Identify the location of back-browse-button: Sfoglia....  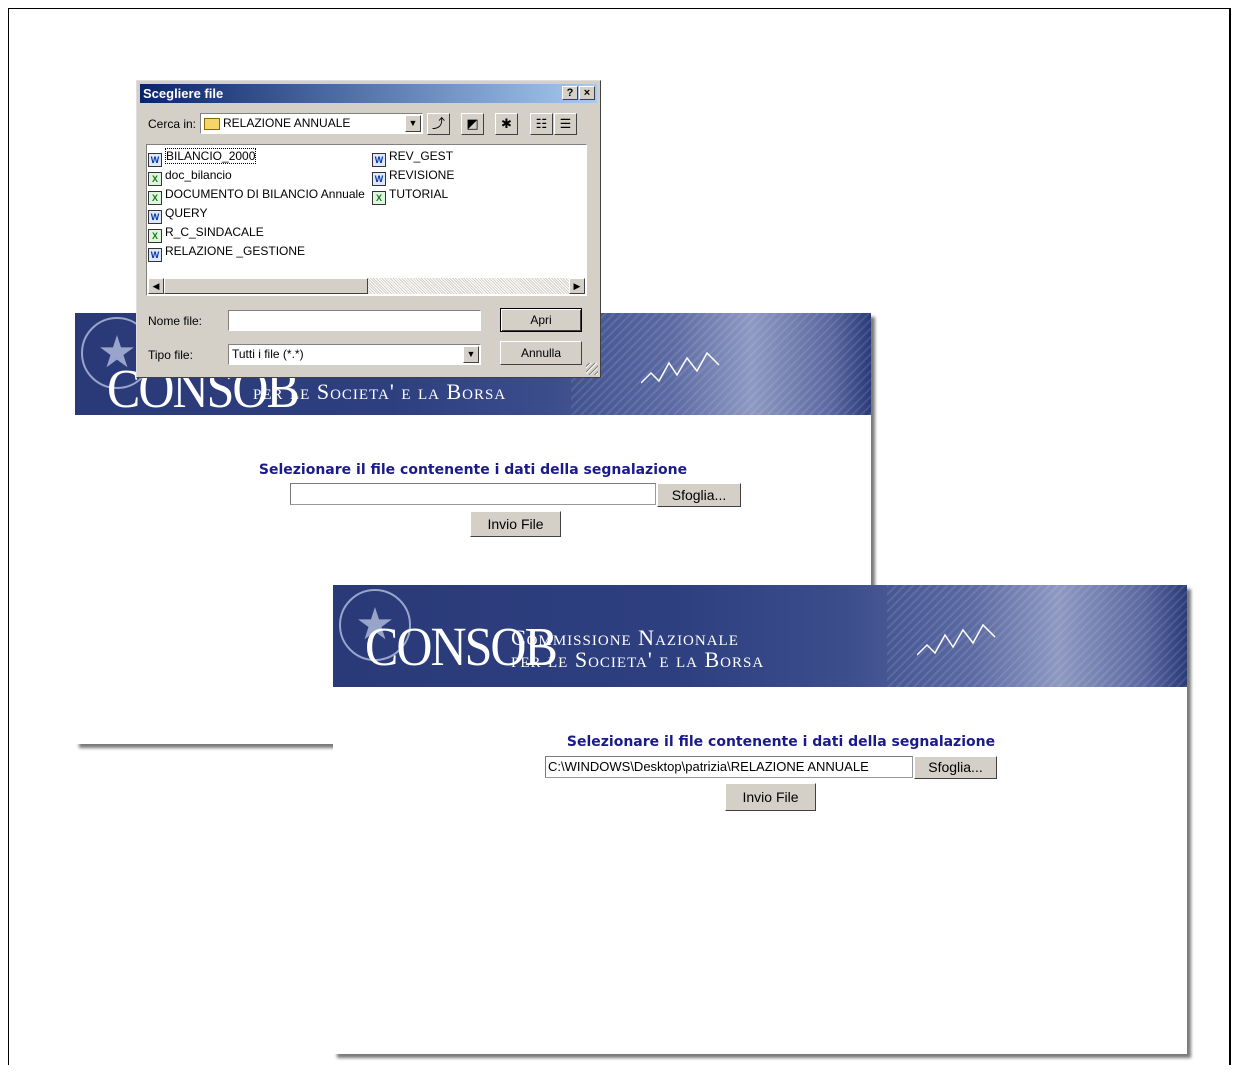
(699, 495).